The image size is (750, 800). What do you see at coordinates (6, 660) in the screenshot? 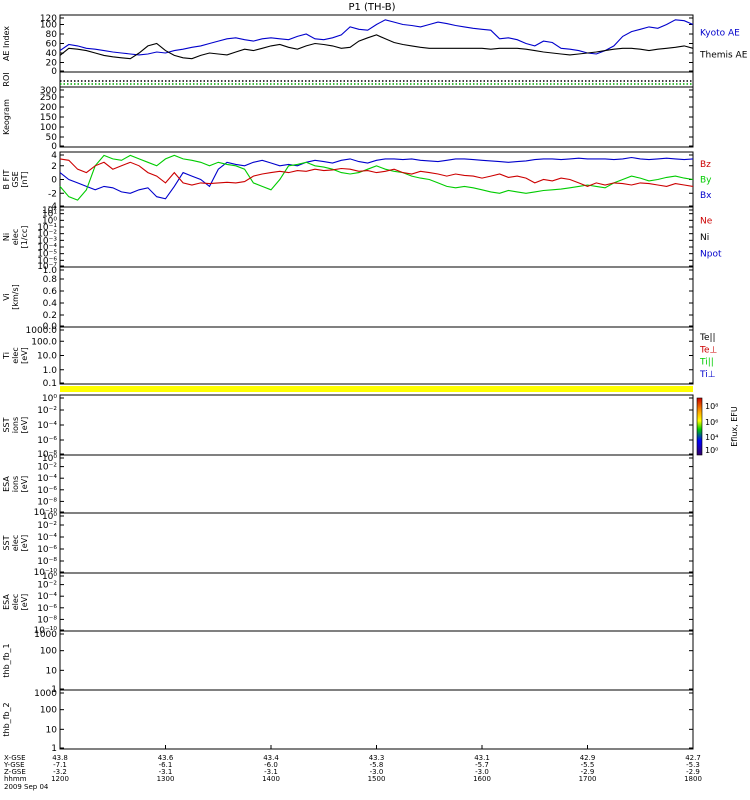
I see `y-axis-label: thb_fb_1` at bounding box center [6, 660].